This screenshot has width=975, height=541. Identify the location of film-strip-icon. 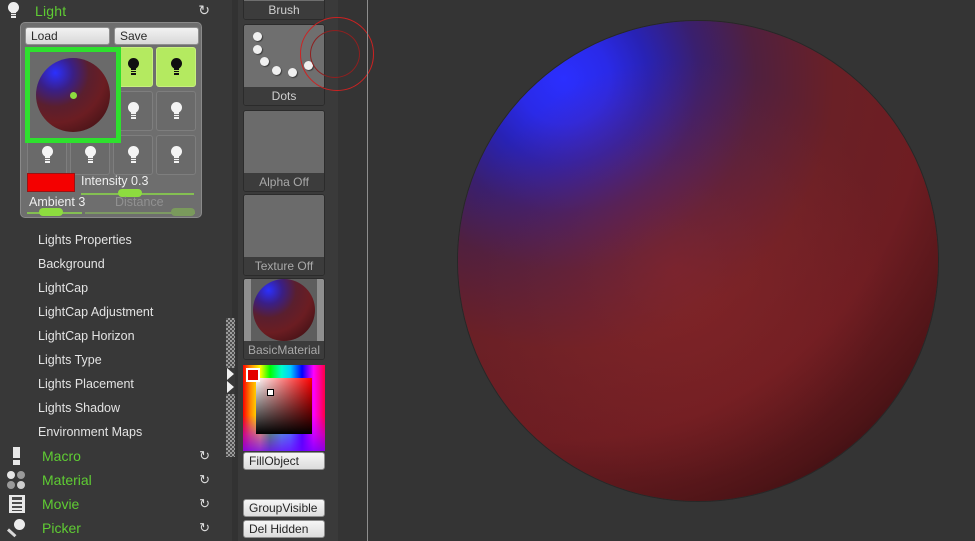
(17, 504).